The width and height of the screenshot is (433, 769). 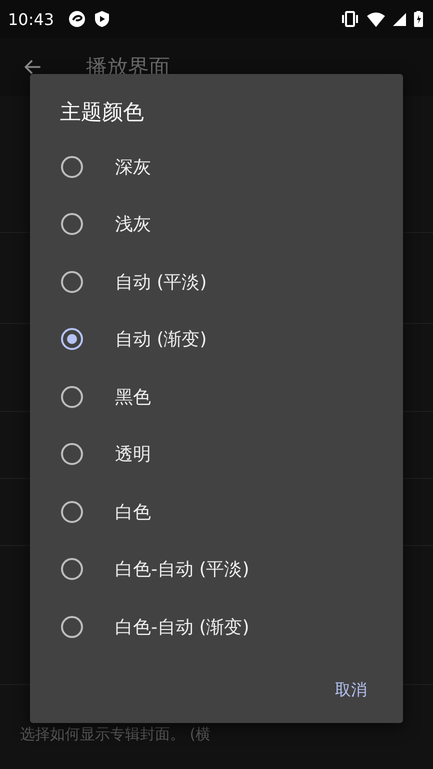 I want to click on theme-option: 透明, so click(x=216, y=454).